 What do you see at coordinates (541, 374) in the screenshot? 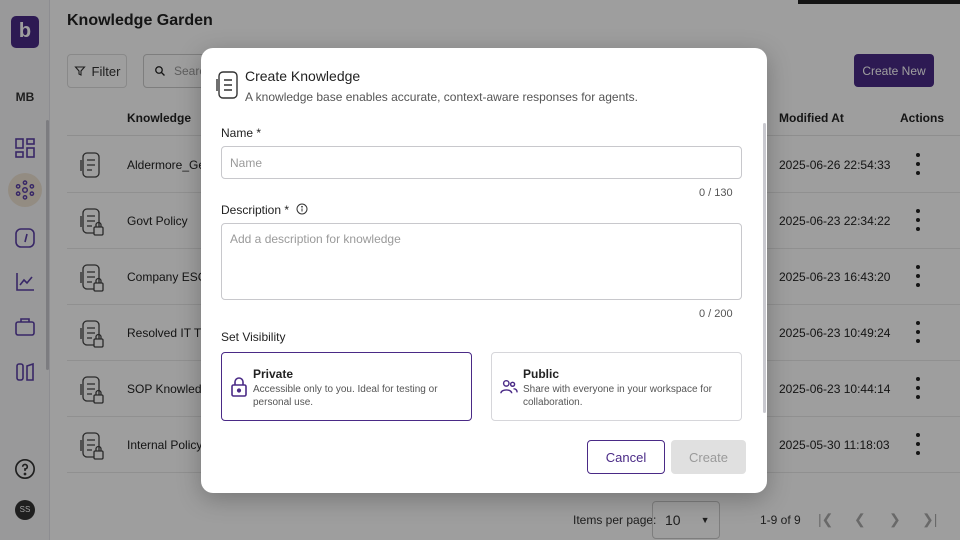
I see `public-title: Public` at bounding box center [541, 374].